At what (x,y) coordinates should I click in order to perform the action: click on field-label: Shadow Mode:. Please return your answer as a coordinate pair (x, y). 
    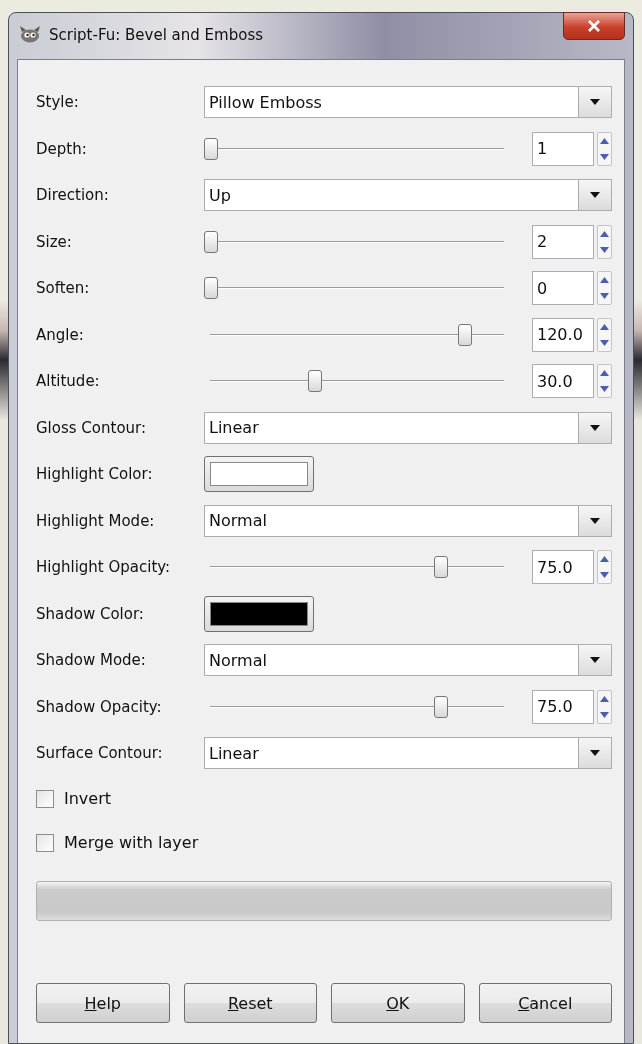
    Looking at the image, I should click on (91, 660).